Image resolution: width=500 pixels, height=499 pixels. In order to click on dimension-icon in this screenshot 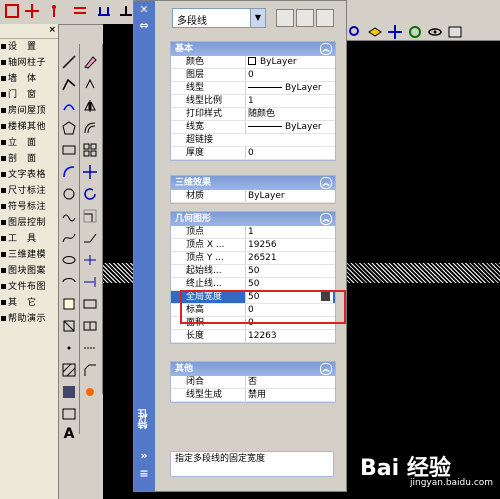, I will do `click(104, 11)`.